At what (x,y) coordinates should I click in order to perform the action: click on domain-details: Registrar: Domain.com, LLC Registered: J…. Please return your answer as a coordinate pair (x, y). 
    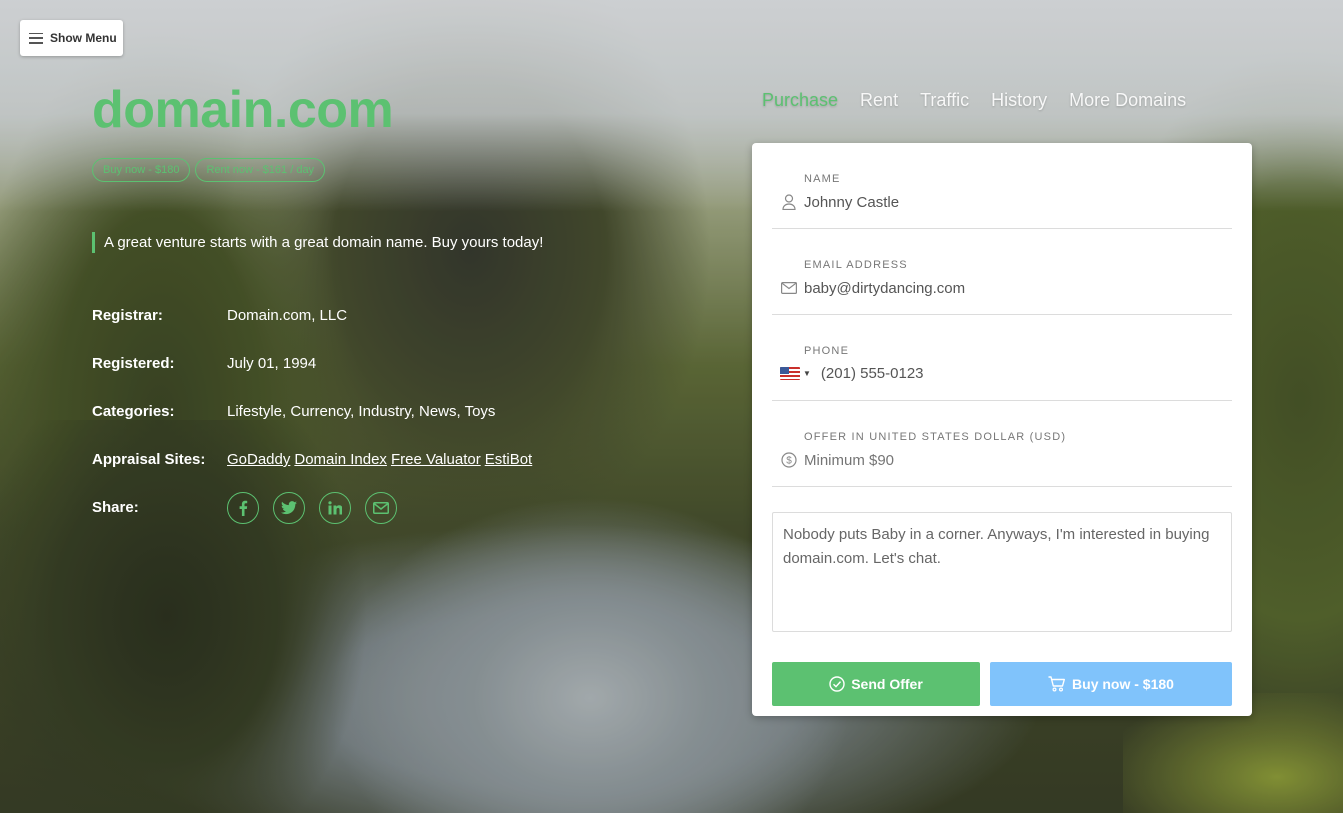
    Looking at the image, I should click on (372, 424).